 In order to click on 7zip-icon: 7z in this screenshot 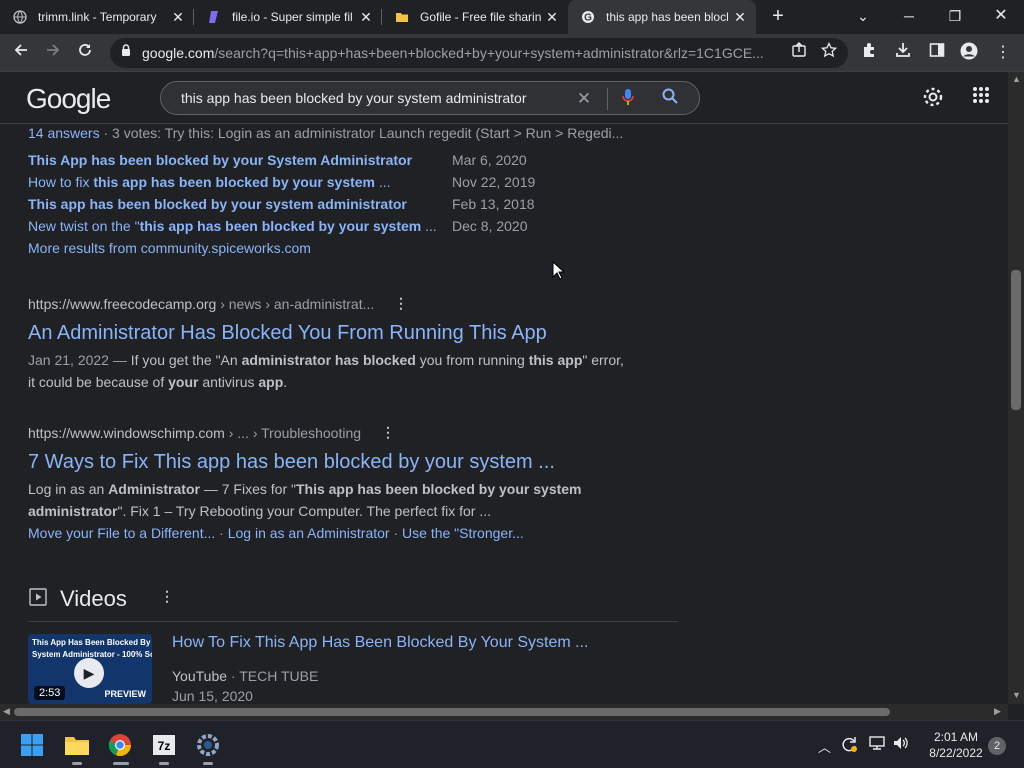, I will do `click(164, 745)`.